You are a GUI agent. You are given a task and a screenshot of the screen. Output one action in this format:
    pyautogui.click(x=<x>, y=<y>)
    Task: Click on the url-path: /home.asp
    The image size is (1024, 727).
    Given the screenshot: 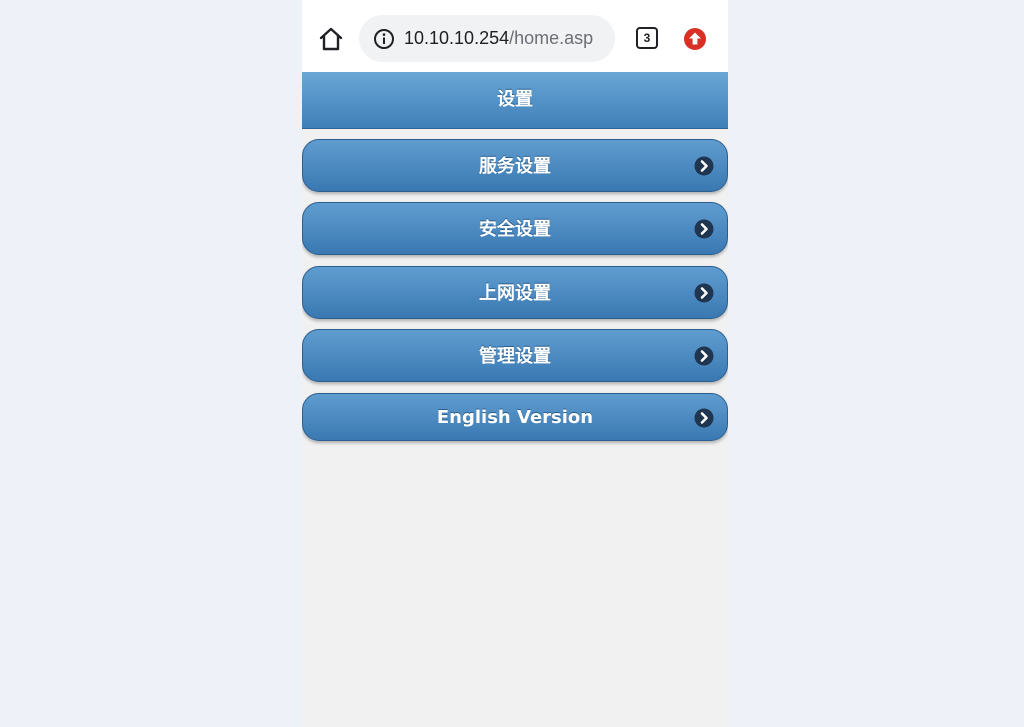 What is the action you would take?
    pyautogui.click(x=551, y=38)
    